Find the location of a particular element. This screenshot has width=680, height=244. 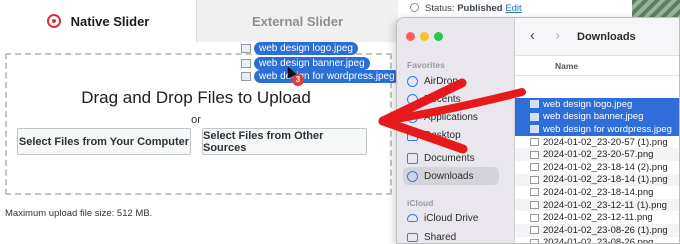

zoom-window-button is located at coordinates (438, 36).